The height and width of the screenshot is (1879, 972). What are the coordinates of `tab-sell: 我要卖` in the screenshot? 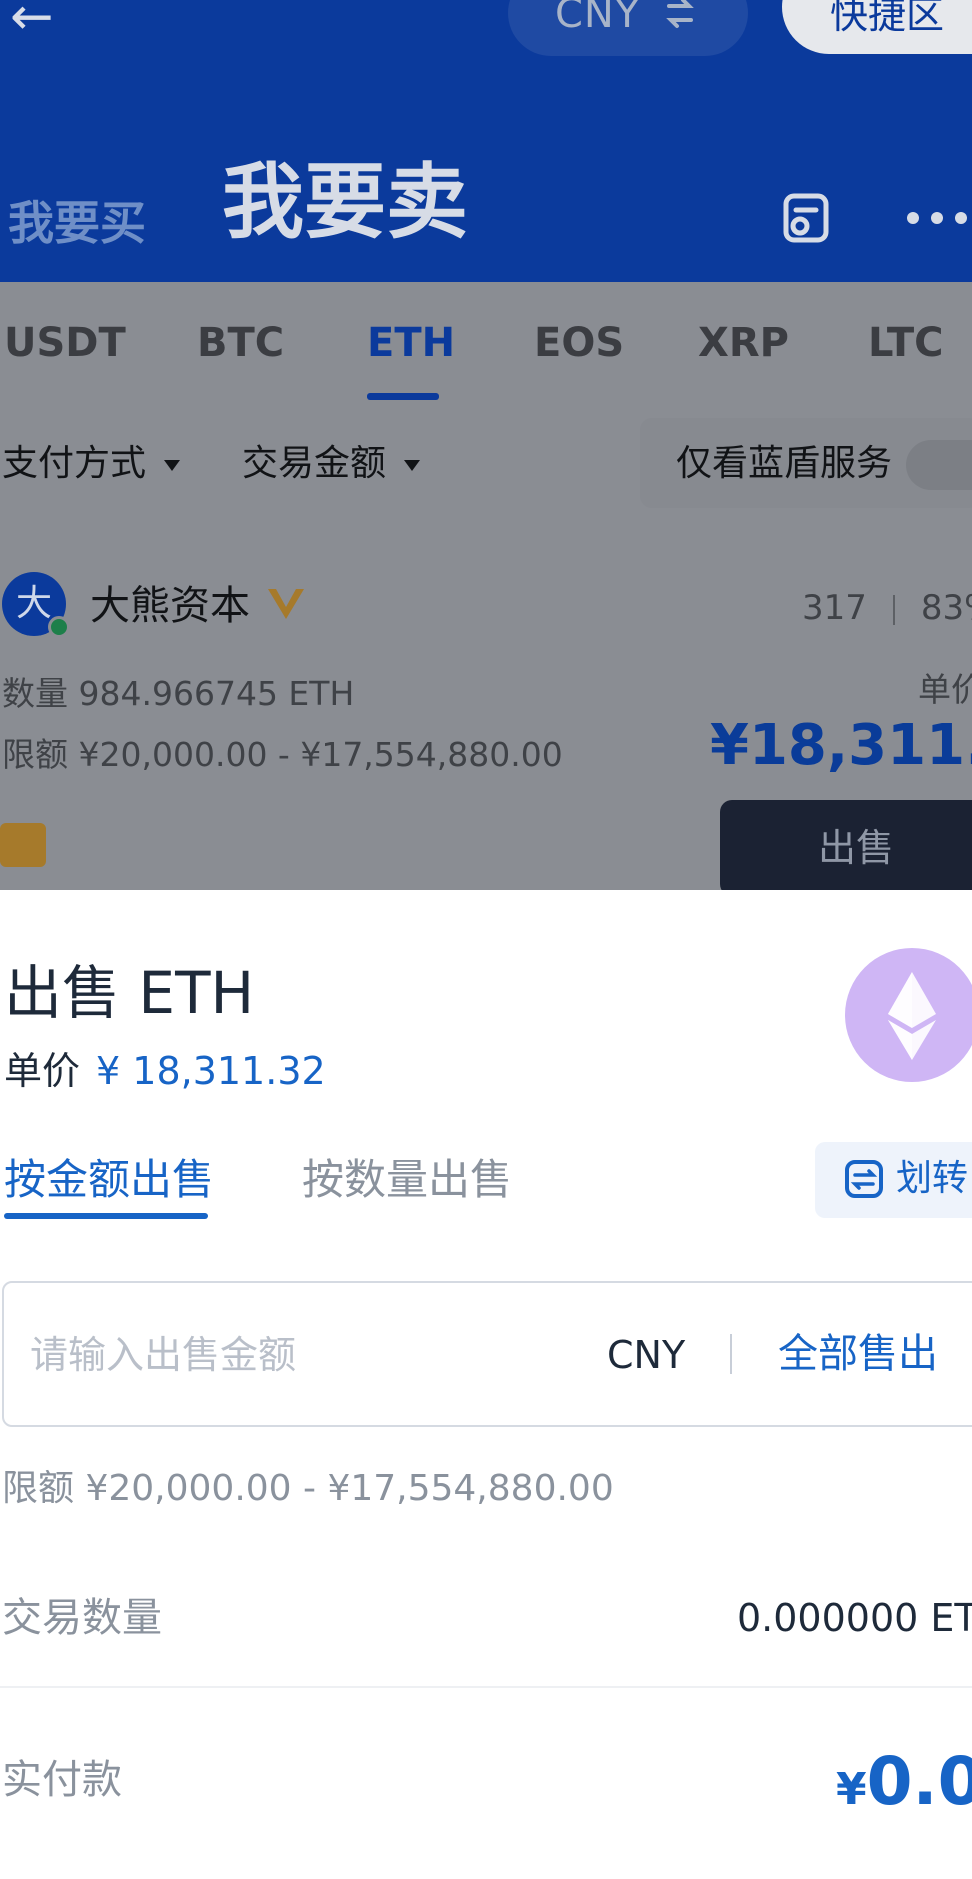 It's located at (345, 203).